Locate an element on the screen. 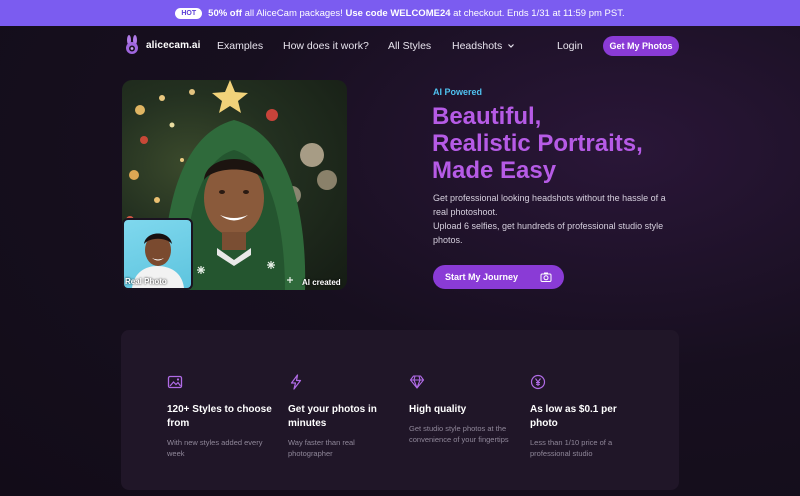 This screenshot has width=800, height=496. brand-name: alicecam.ai is located at coordinates (173, 45).